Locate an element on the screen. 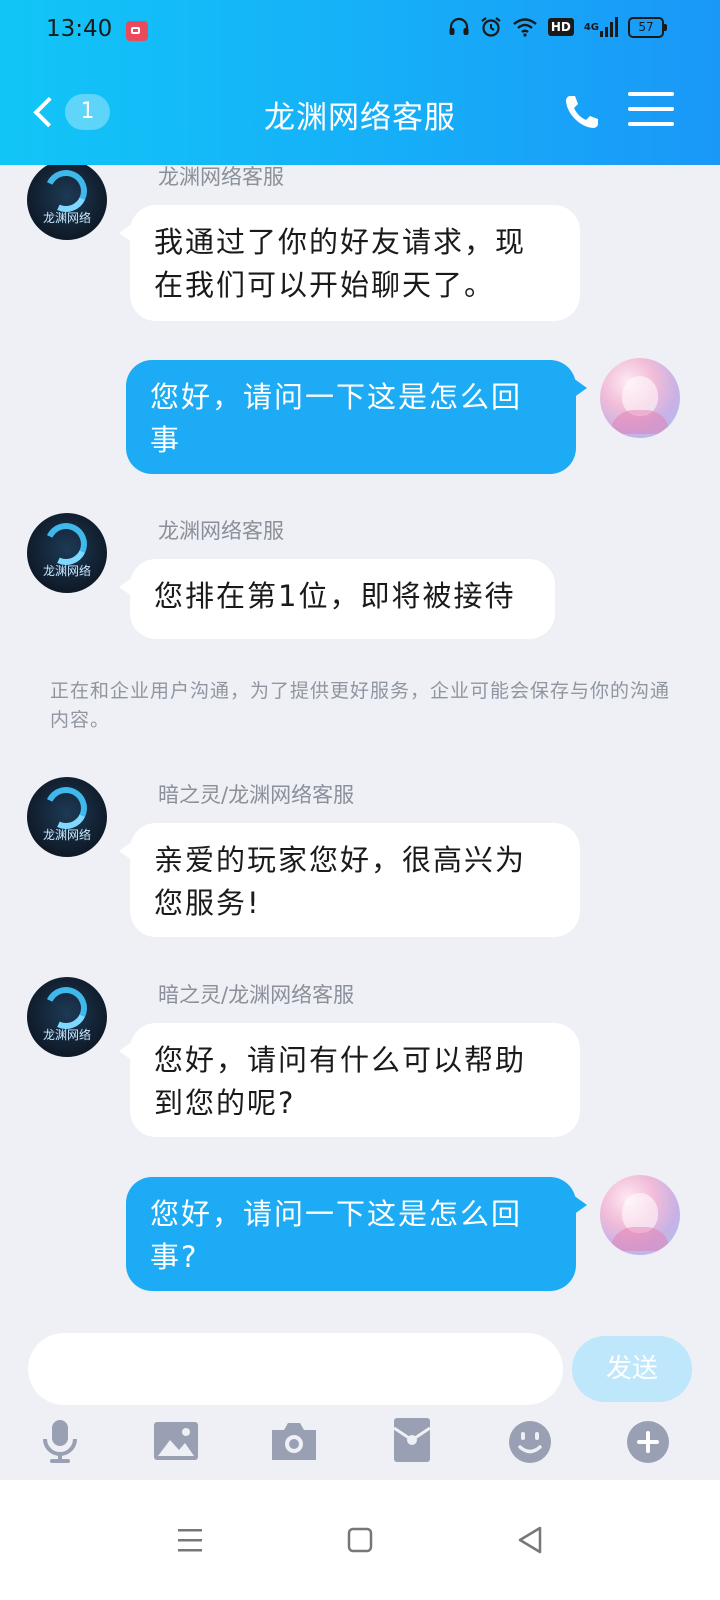  nav-back-button is located at coordinates (530, 1540).